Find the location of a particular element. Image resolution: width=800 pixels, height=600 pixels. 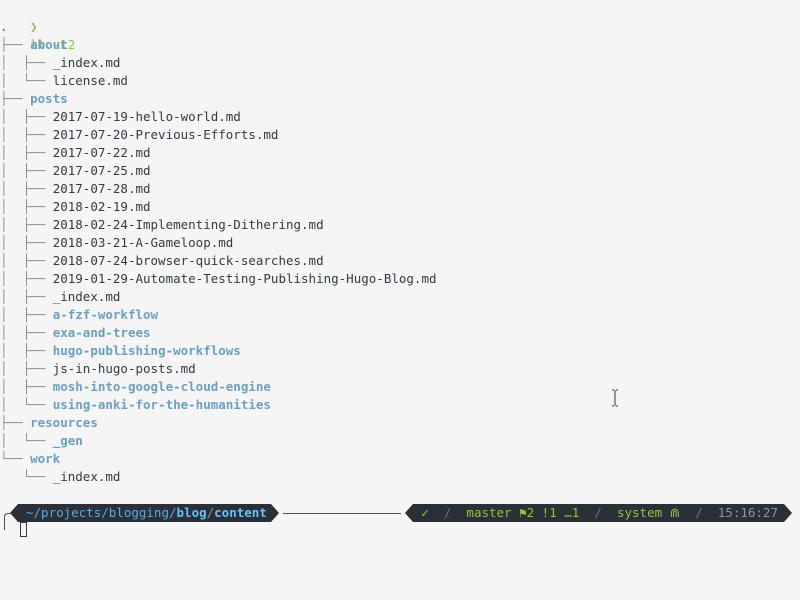

tree-row: └── _index.md is located at coordinates (60, 477).